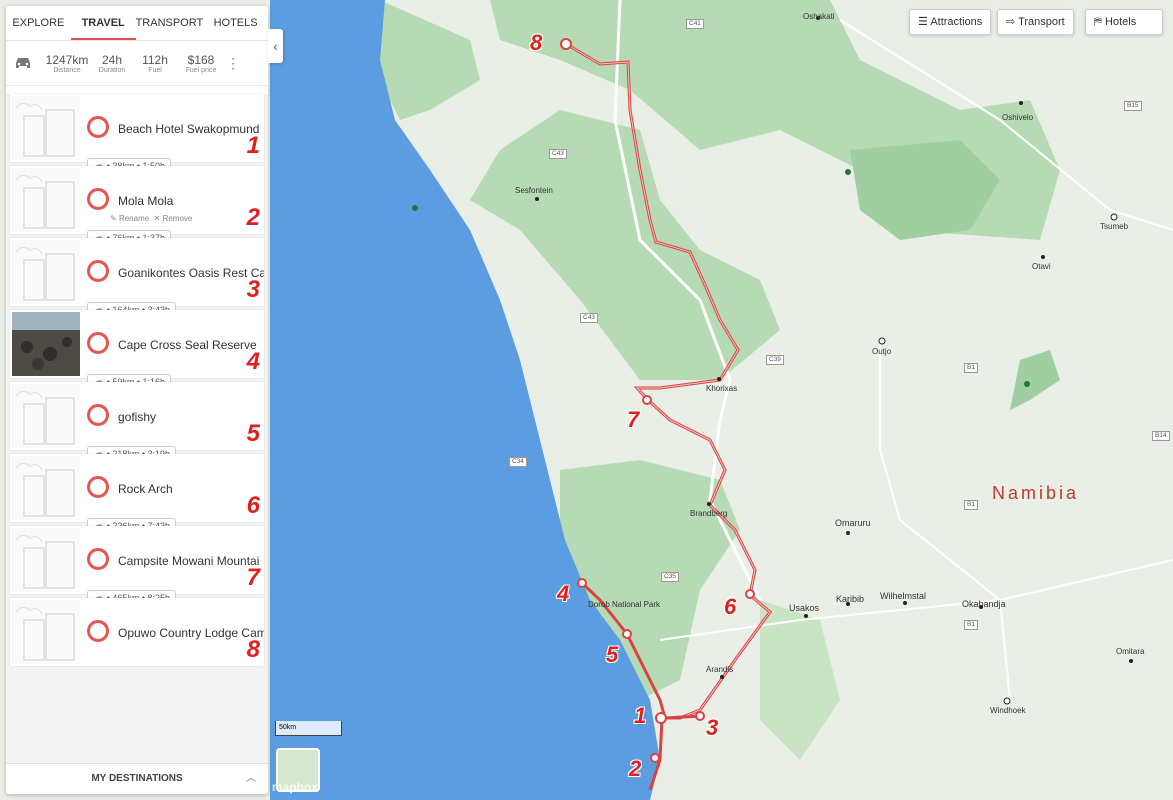  I want to click on place-label: Windhoek, so click(1008, 710).